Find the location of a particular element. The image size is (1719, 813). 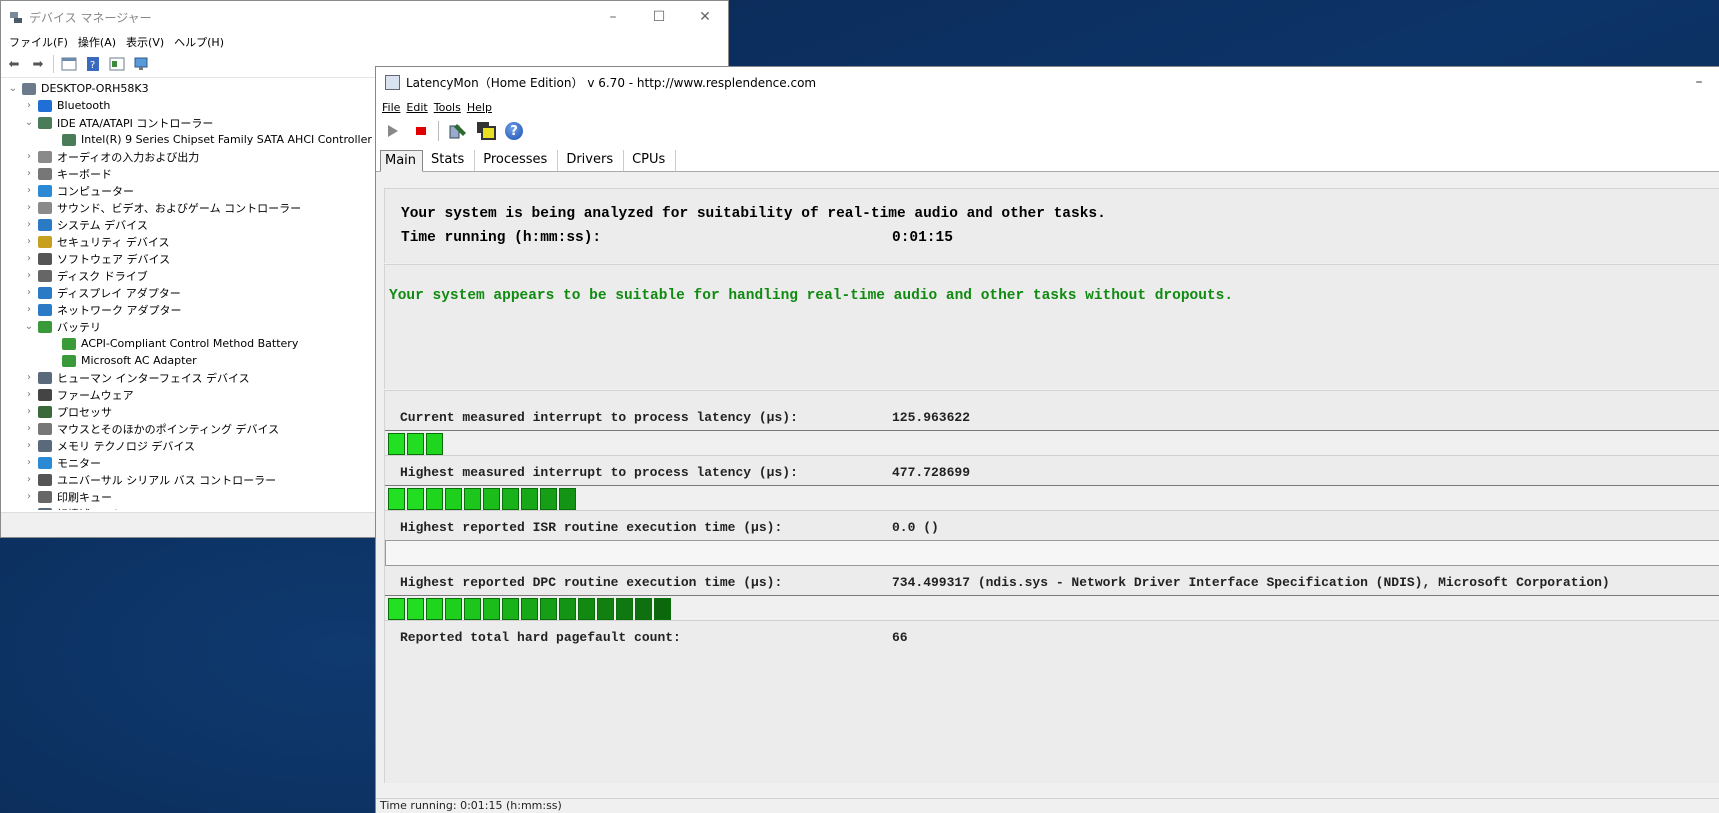

tree-item-label: ファームウェア is located at coordinates (95, 395).